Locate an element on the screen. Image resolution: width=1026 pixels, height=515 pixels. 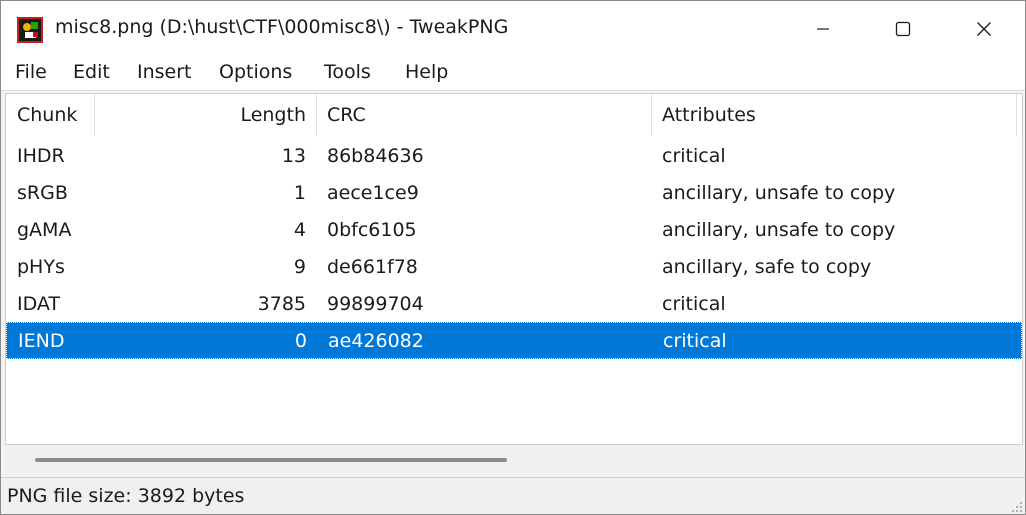
table-row-selected: IEND 0 ae426082 critical is located at coordinates (514, 340).